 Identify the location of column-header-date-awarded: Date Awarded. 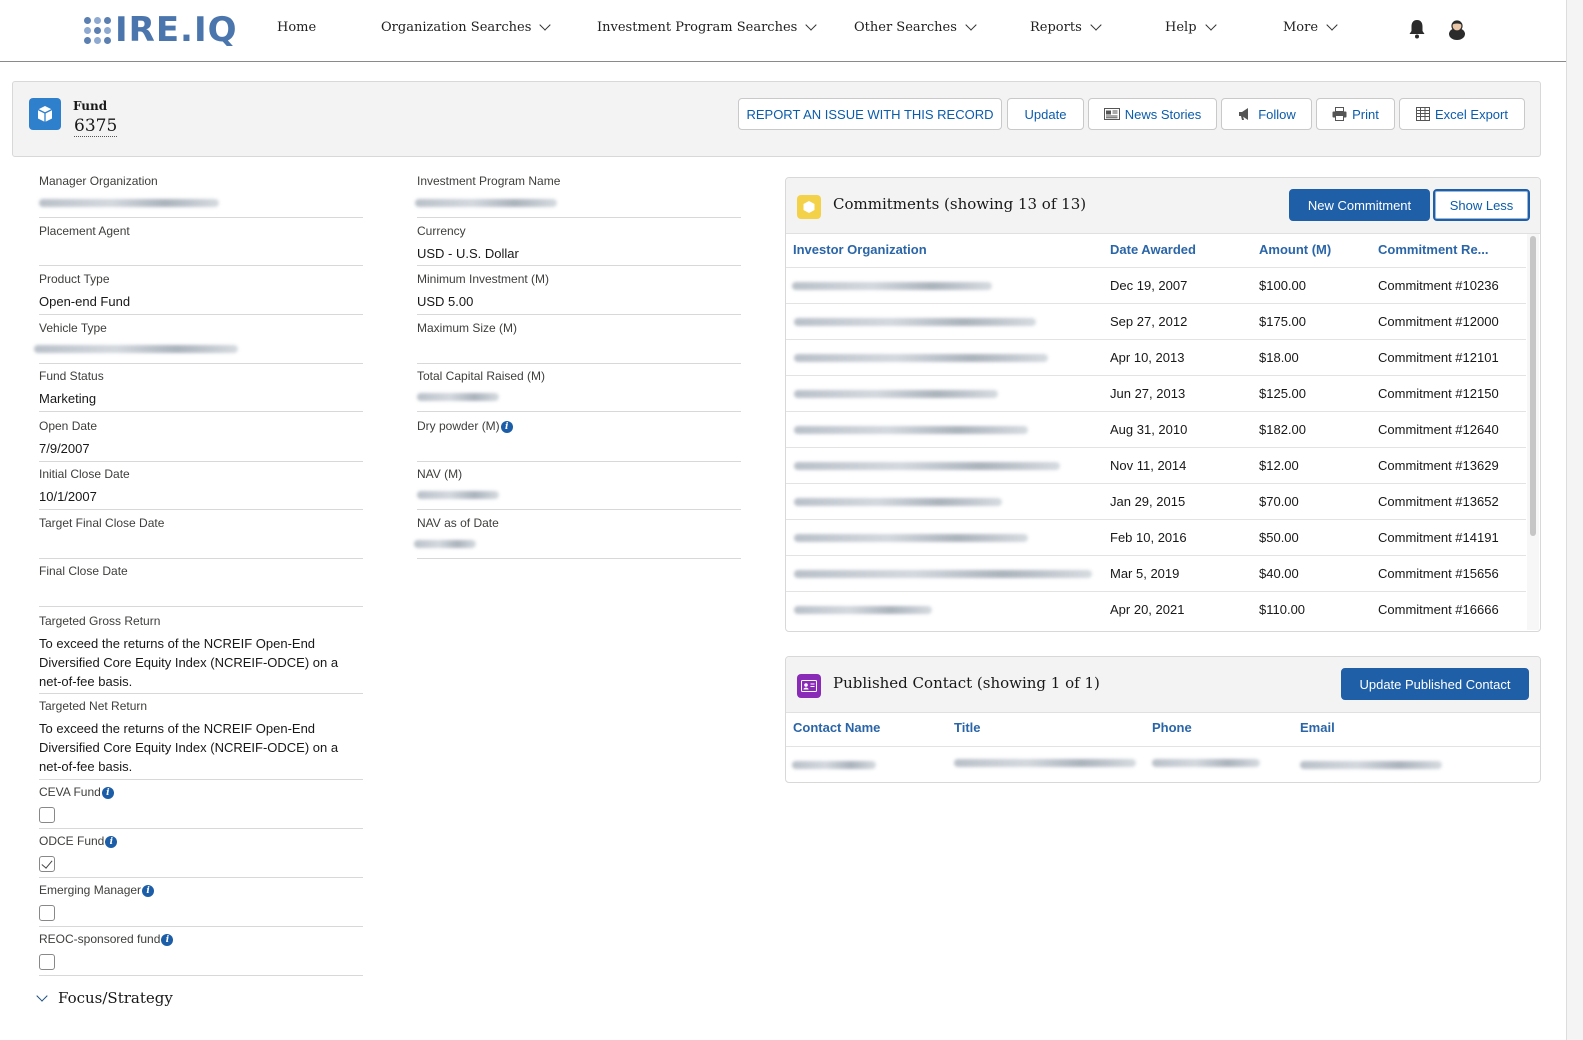
(1153, 249).